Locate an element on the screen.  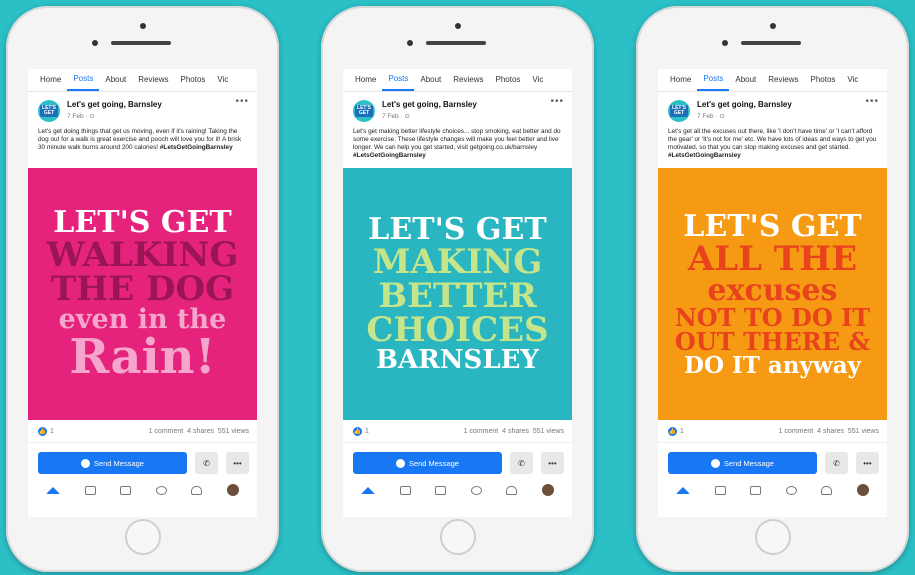
post-stats: 👍 1 1 comment 4 shares 551 views is located at coordinates (457, 431).